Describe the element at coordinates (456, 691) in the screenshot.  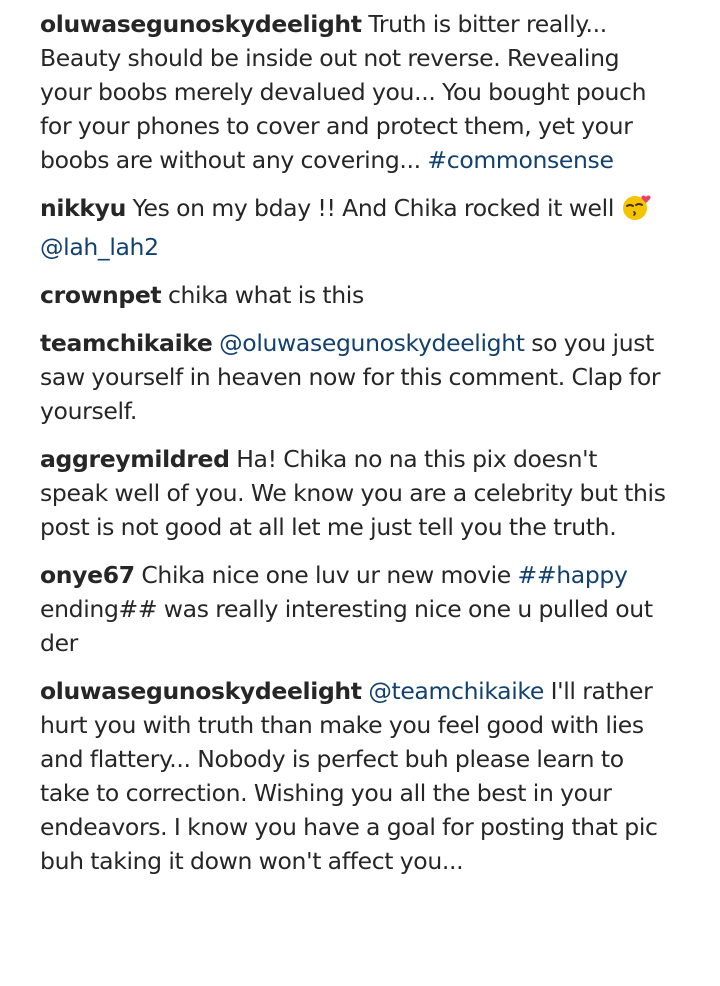
I see `comment-mention: @teamchikaike` at that location.